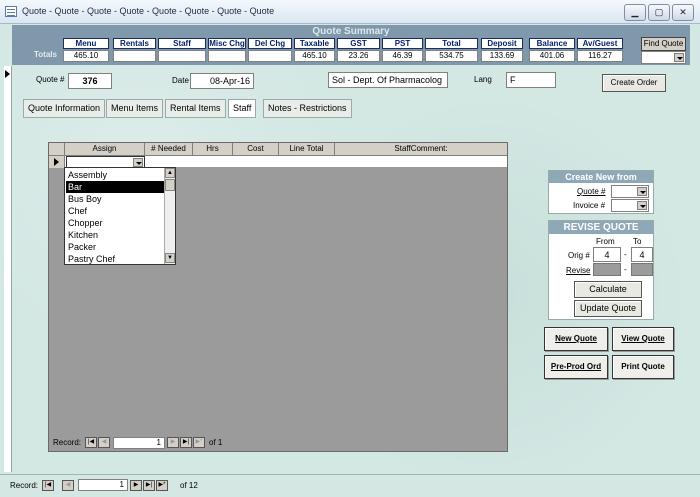 The image size is (700, 497). Describe the element at coordinates (162, 485) in the screenshot. I see `main-new-record-button: ▶*` at that location.